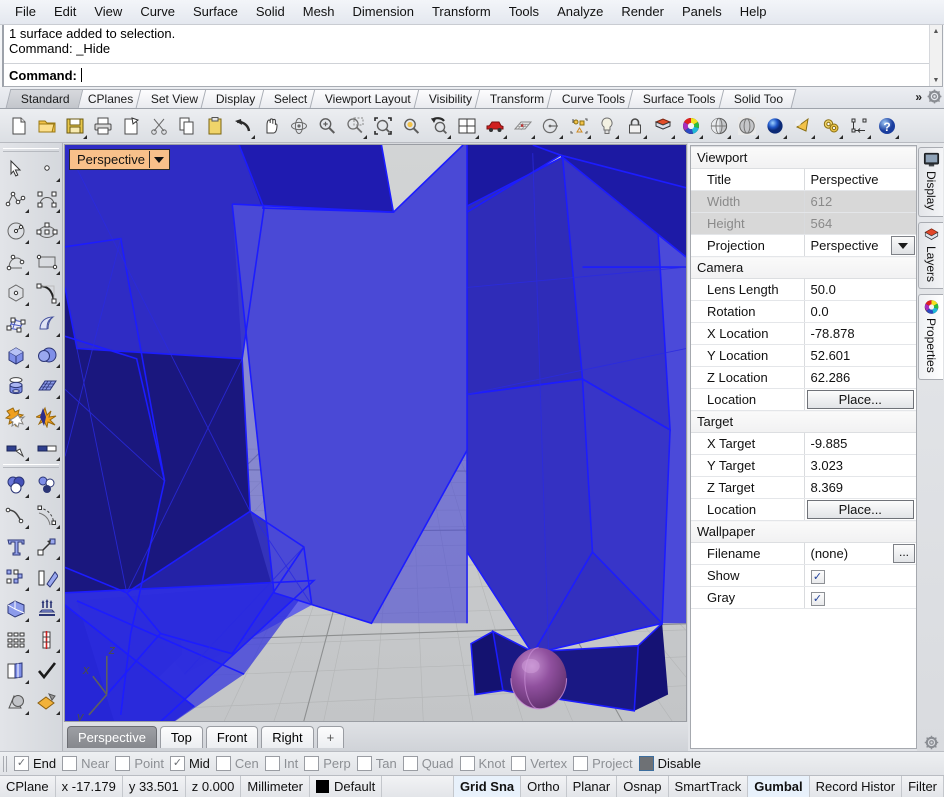 The image size is (944, 797). Describe the element at coordinates (15, 323) in the screenshot. I see `surface-control-points-icon` at that location.